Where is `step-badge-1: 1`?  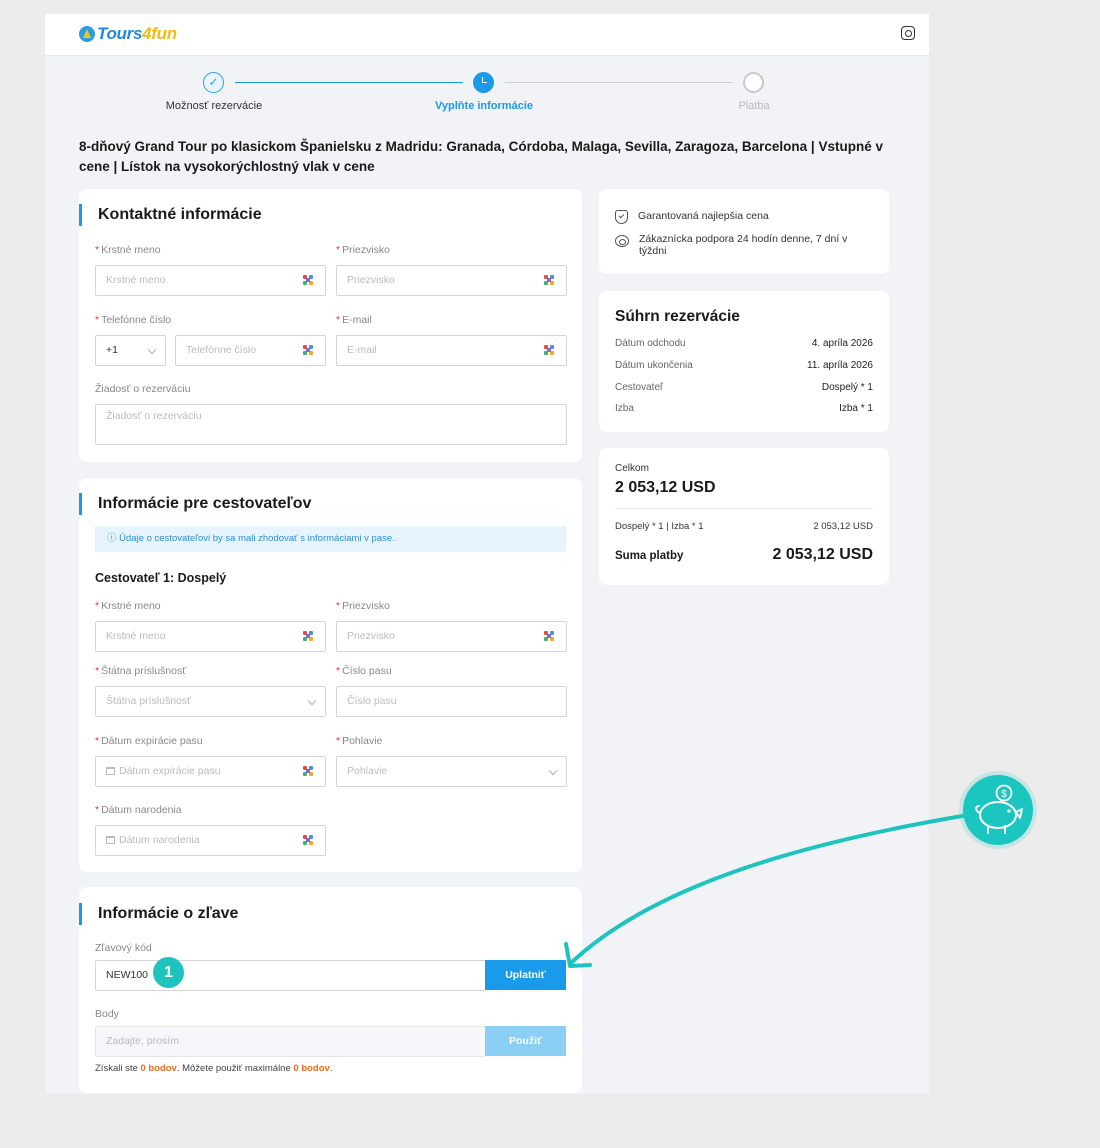 step-badge-1: 1 is located at coordinates (168, 972).